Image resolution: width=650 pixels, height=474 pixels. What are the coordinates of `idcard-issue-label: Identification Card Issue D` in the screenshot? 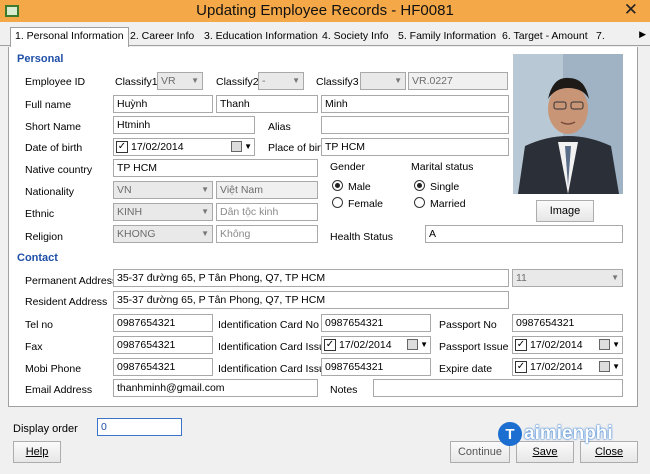 It's located at (270, 347).